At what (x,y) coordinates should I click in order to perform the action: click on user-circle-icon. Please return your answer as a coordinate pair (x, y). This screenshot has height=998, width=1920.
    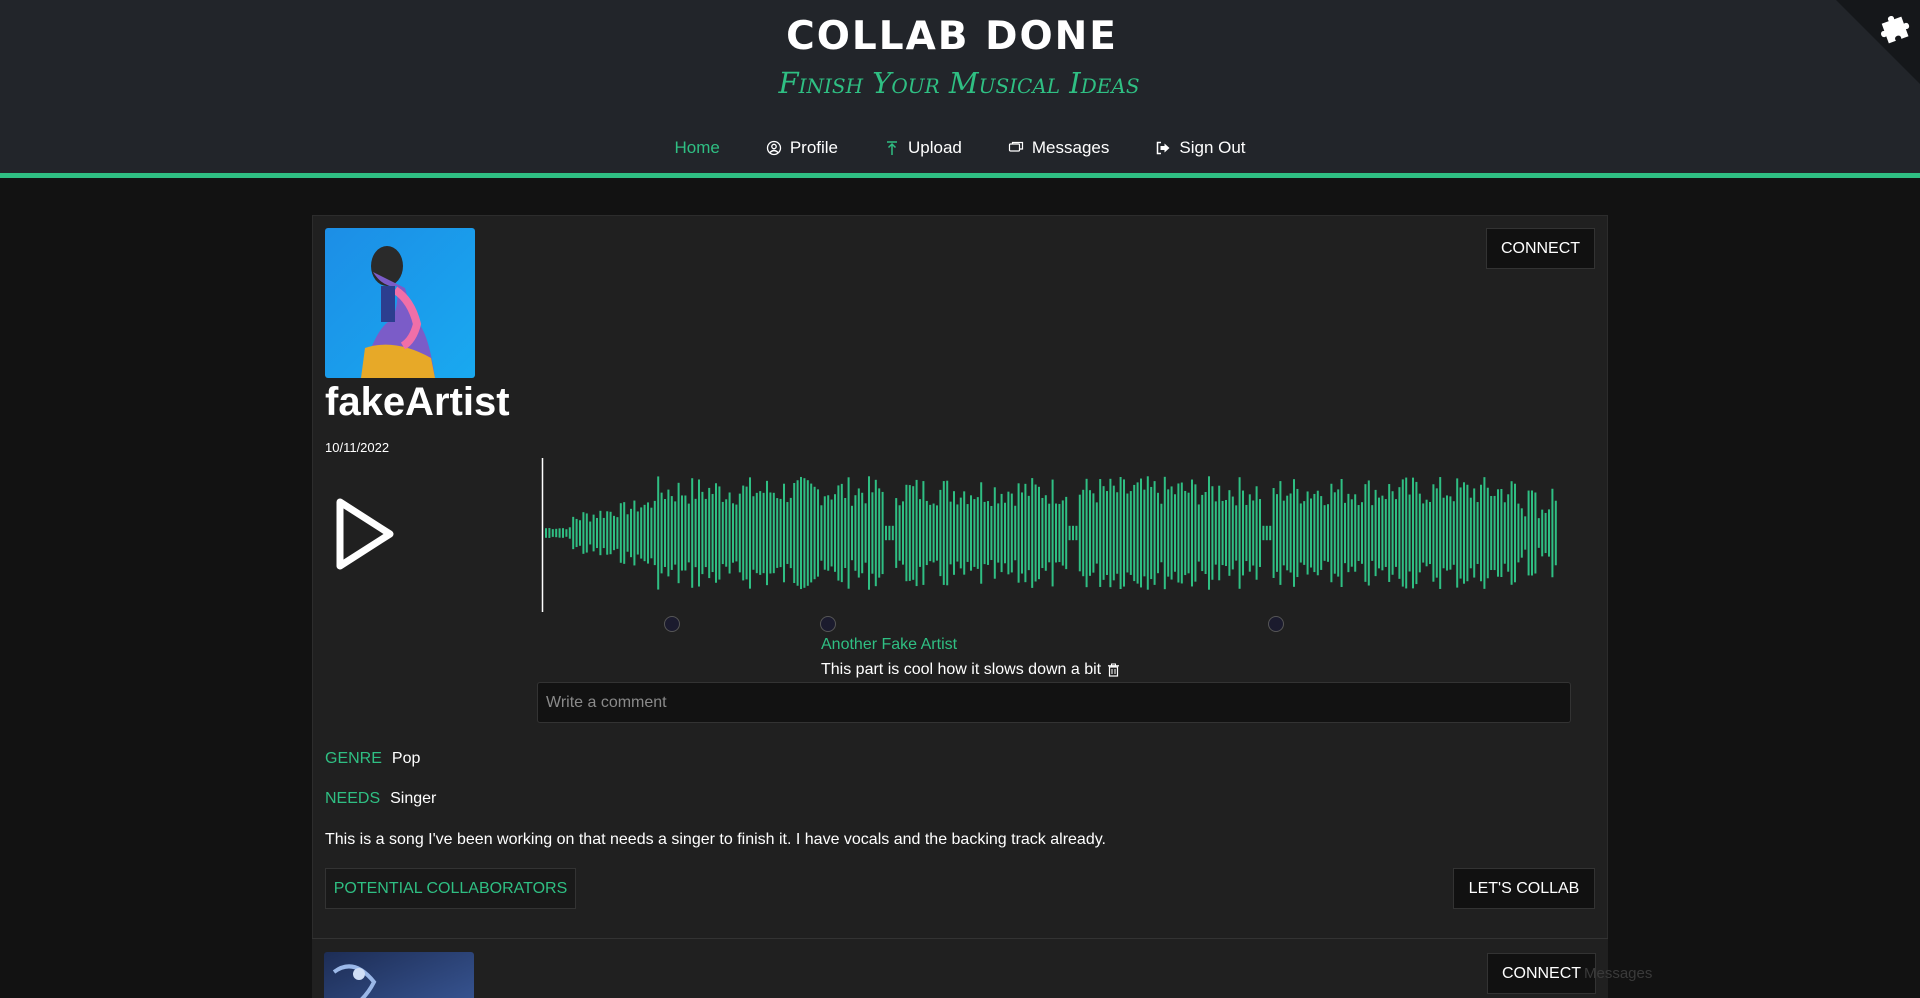
    Looking at the image, I should click on (773, 148).